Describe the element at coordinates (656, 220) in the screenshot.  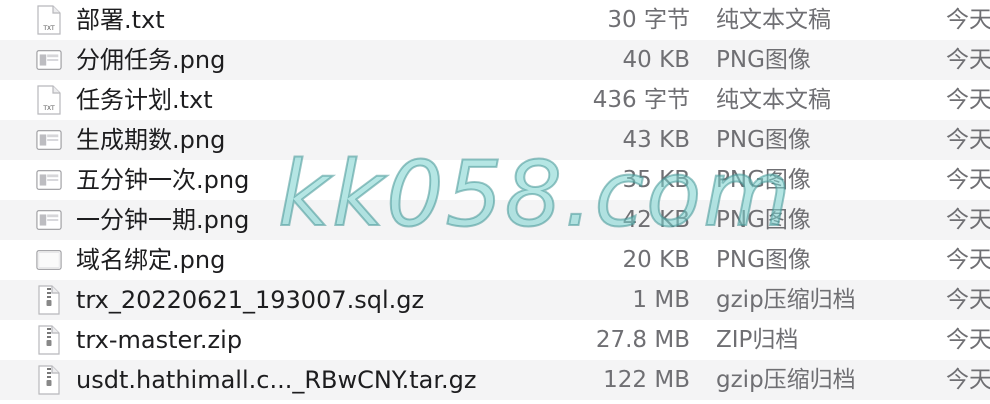
I see `file-size: 42 KB` at that location.